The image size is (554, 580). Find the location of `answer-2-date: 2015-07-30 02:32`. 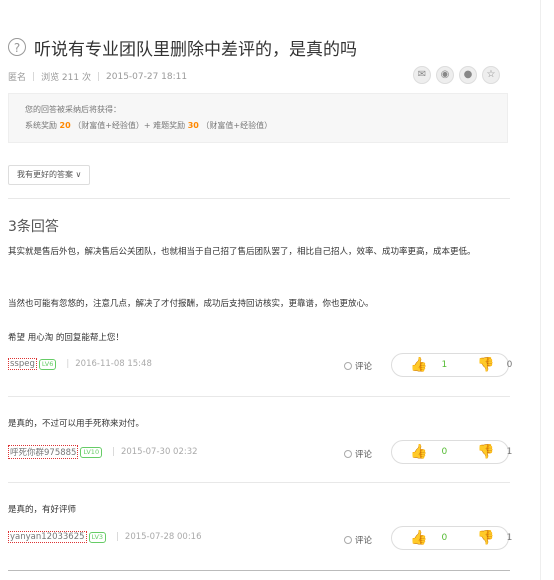

answer-2-date: 2015-07-30 02:32 is located at coordinates (159, 452).